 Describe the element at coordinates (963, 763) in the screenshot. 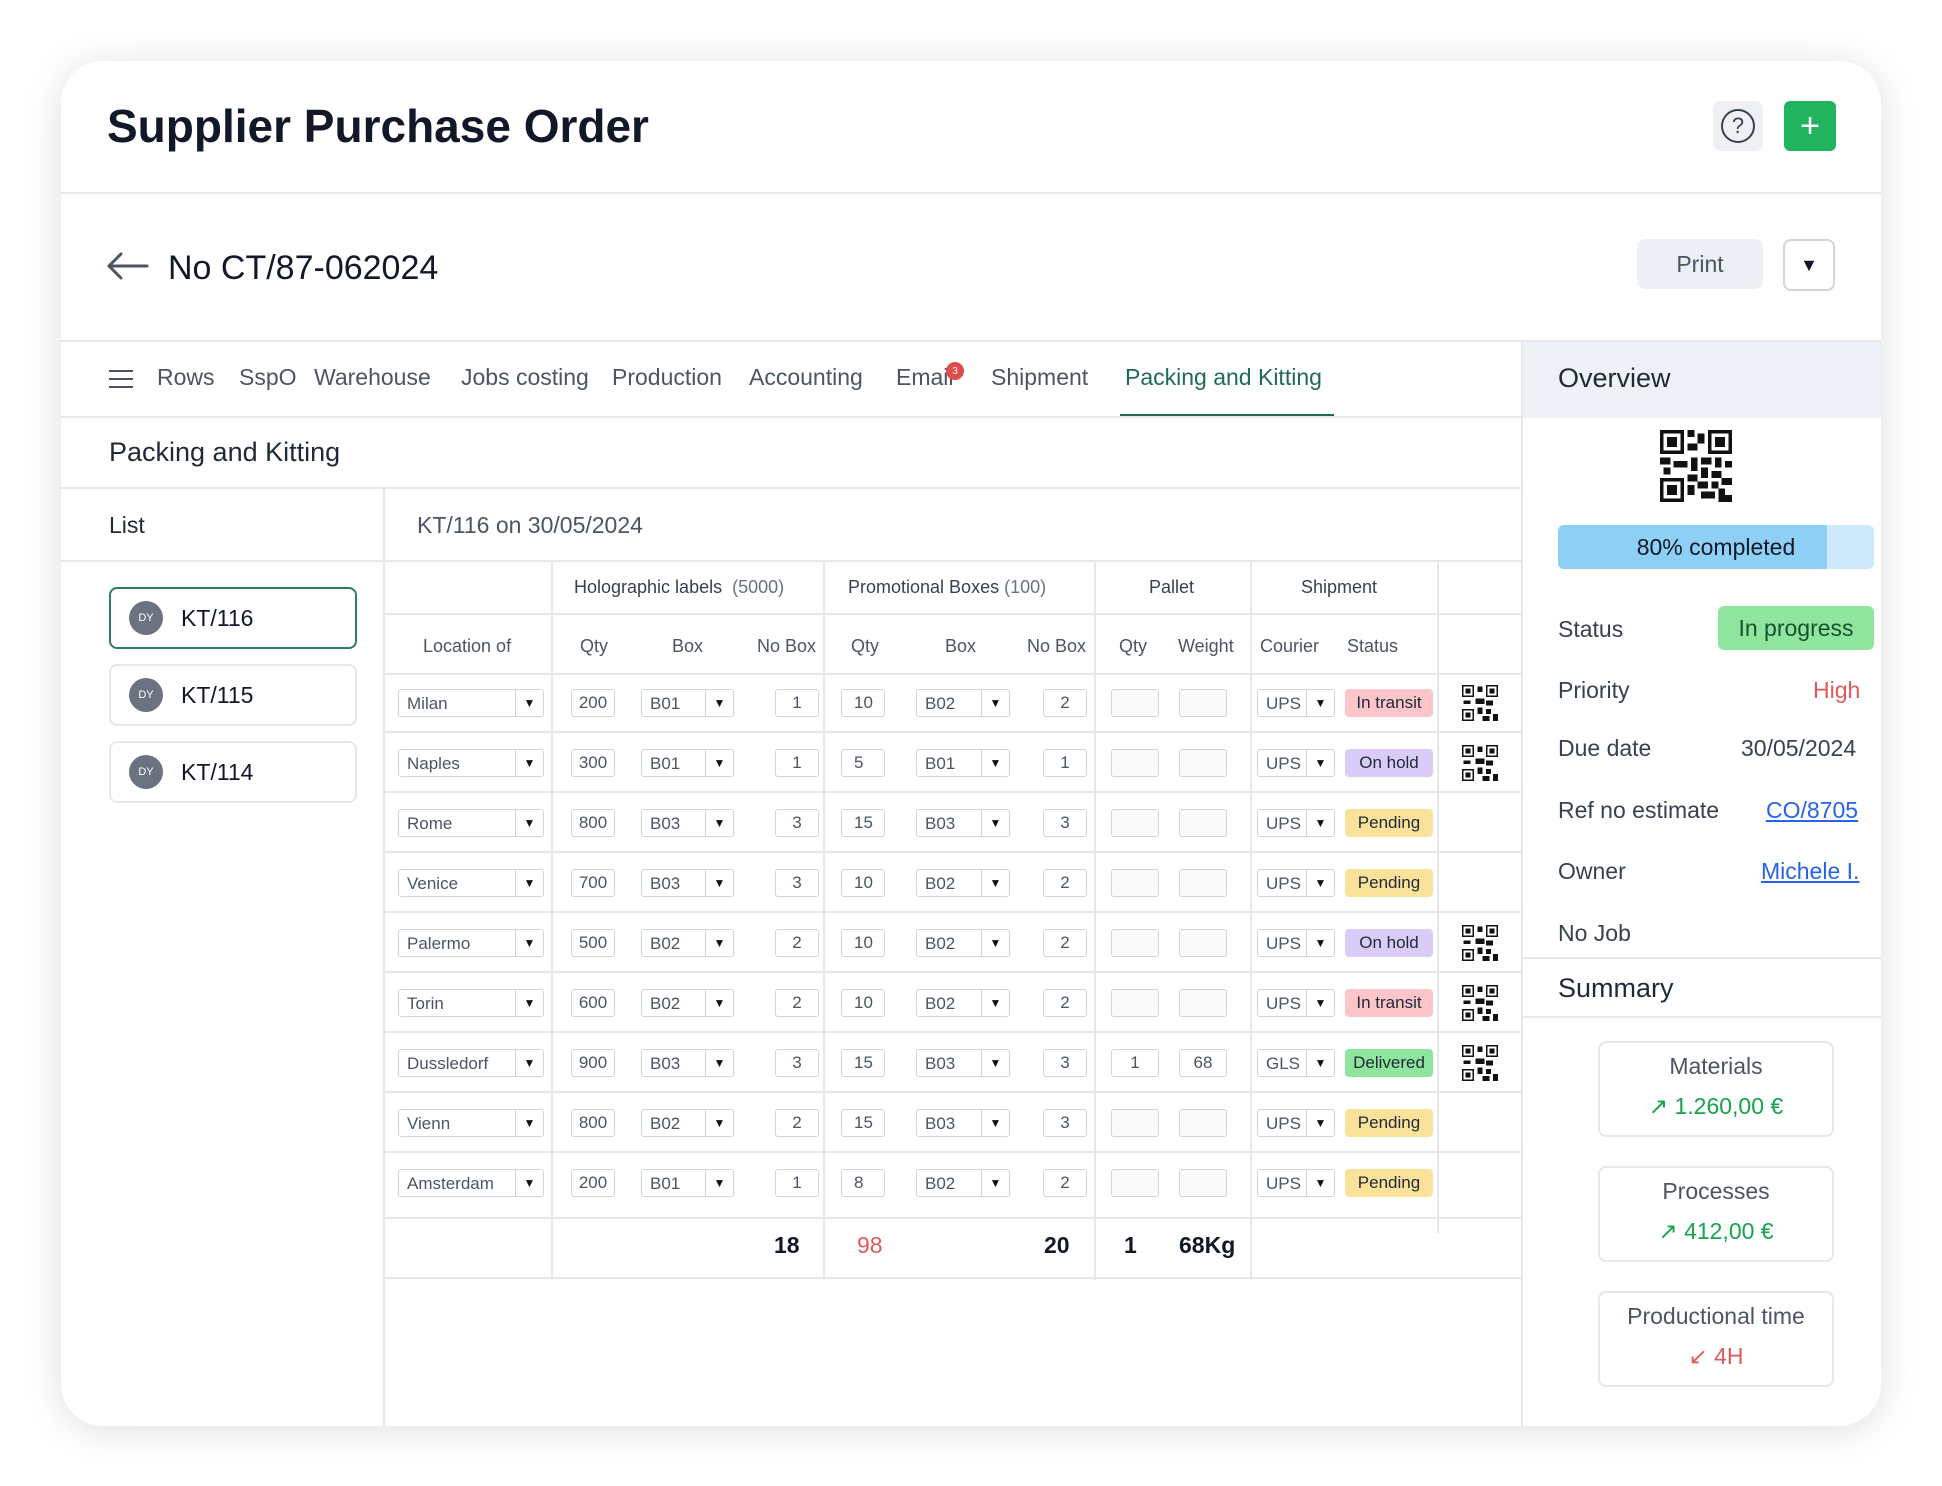

I see `promo-box-select: B01 ▼` at that location.